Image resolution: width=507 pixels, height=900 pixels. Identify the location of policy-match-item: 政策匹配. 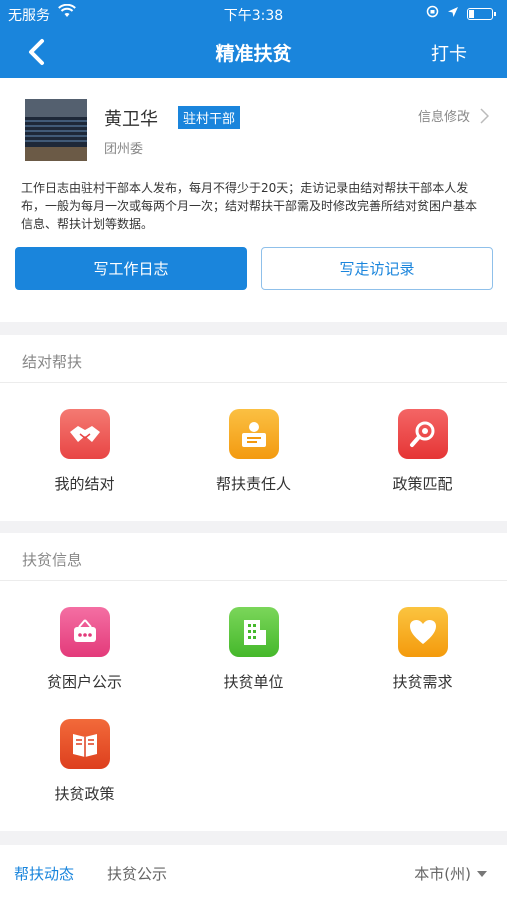
(422, 451).